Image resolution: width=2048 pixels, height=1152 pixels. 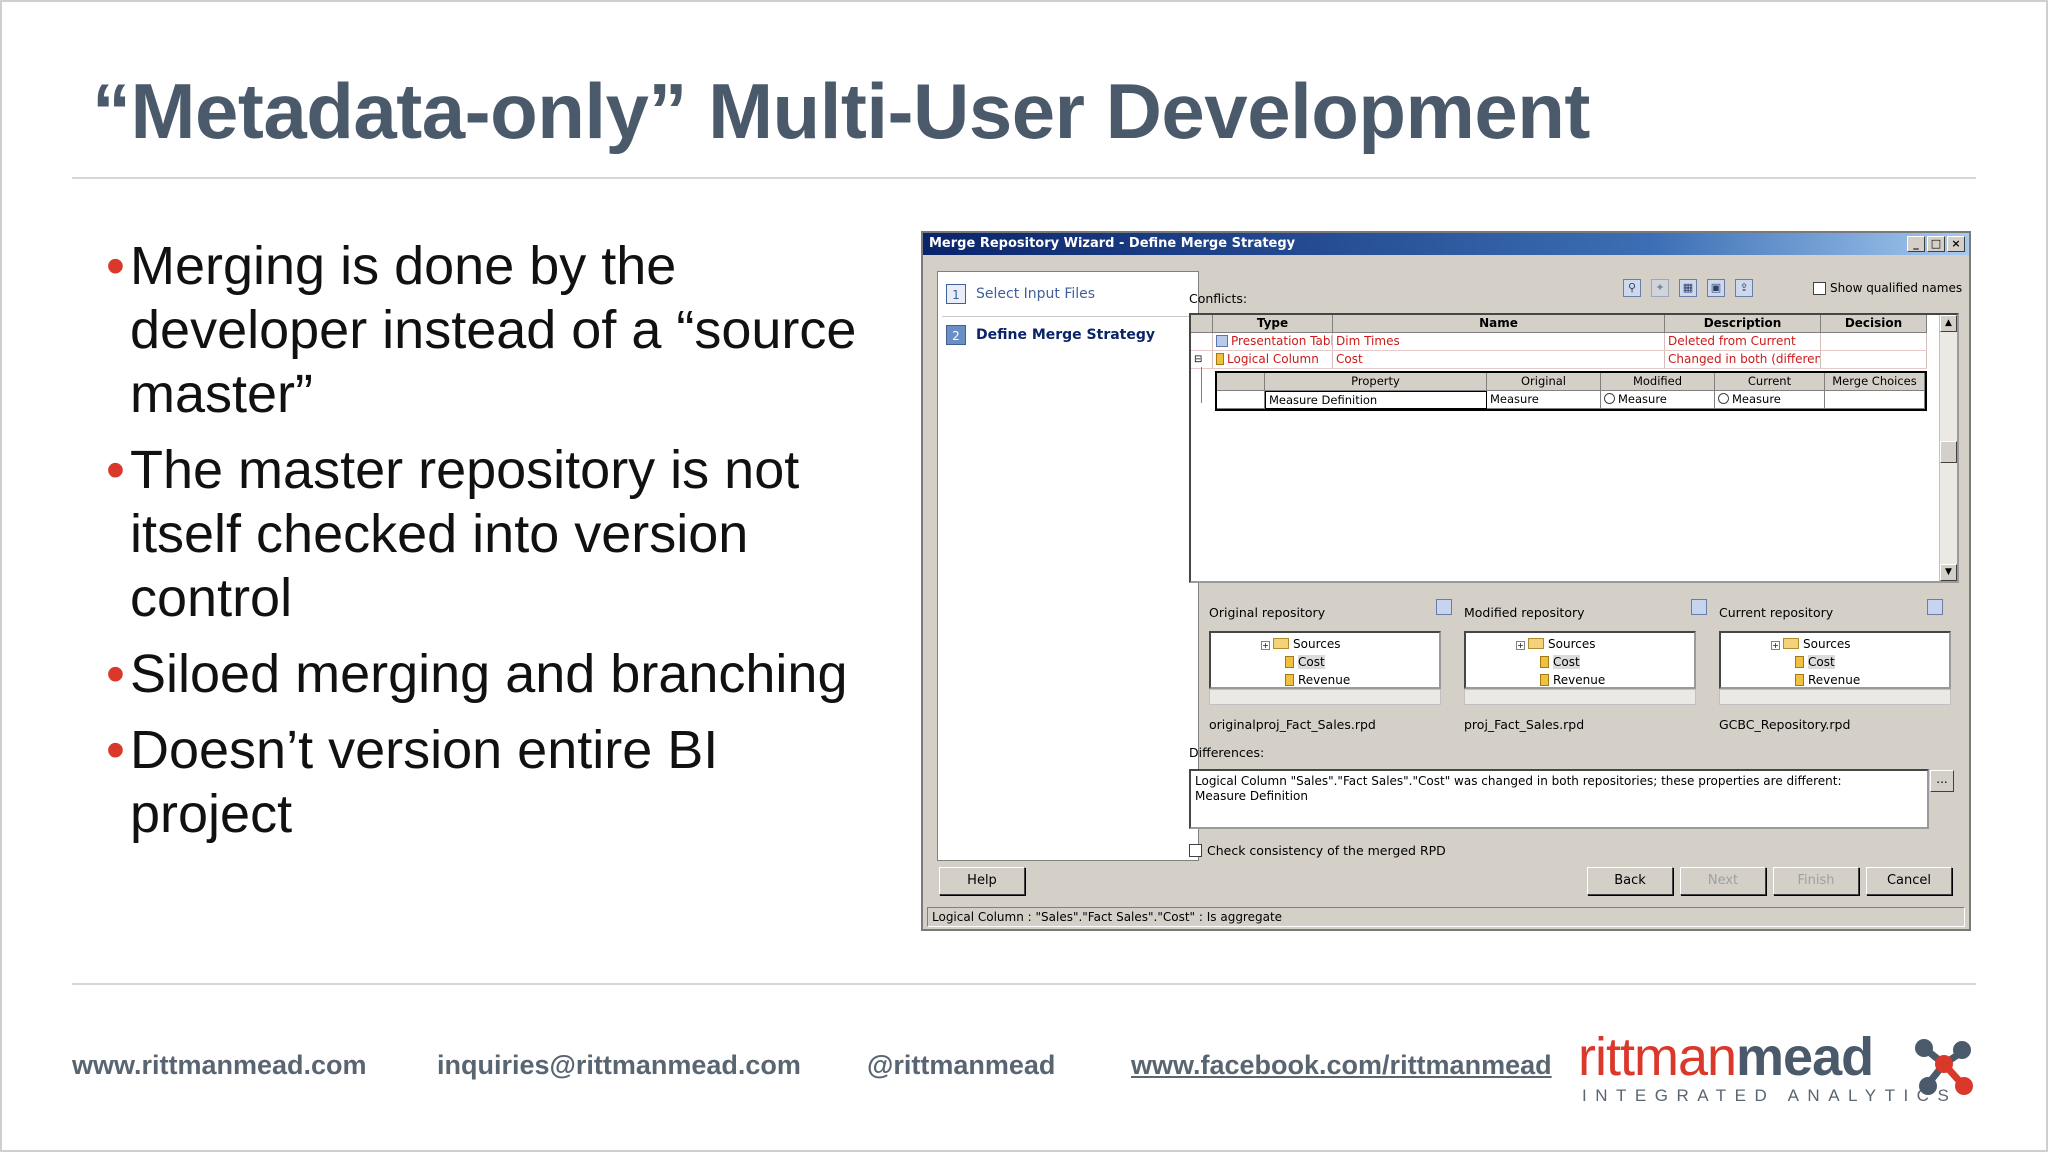 What do you see at coordinates (1499, 324) in the screenshot?
I see `column-header-name: Name` at bounding box center [1499, 324].